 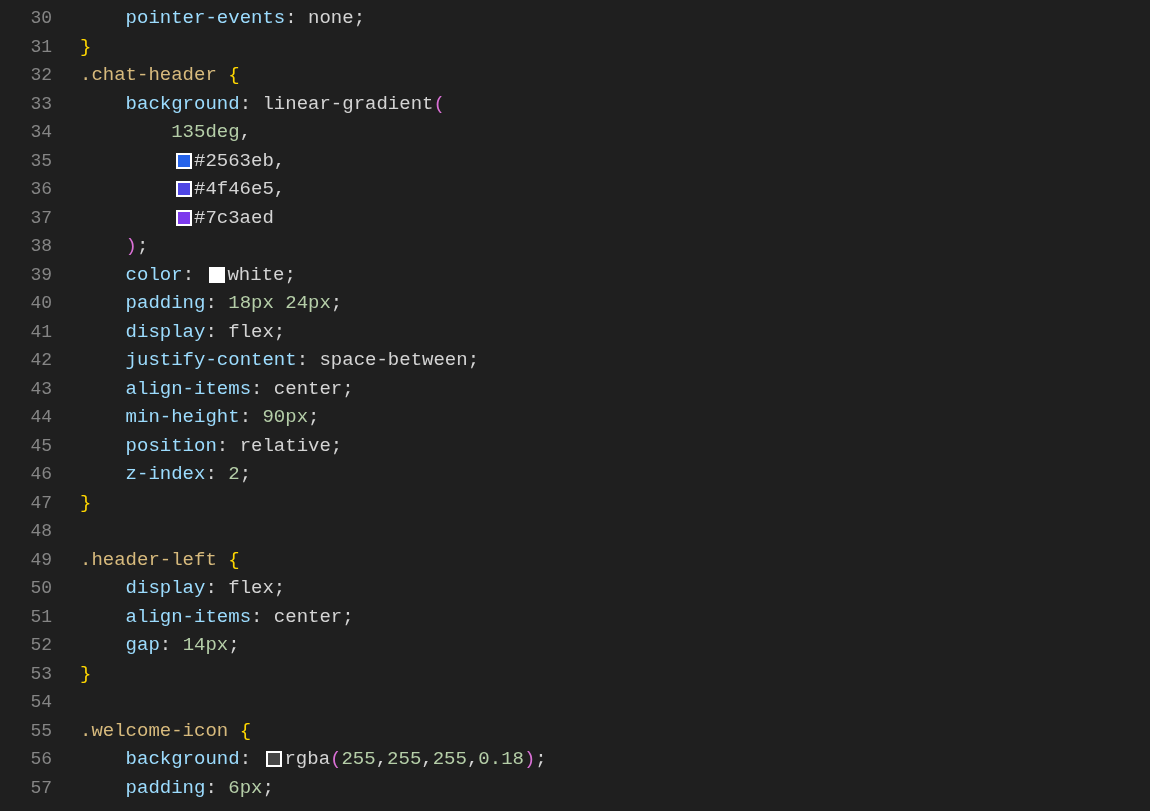 What do you see at coordinates (245, 18) in the screenshot?
I see `code-text: pointer-events: none;` at bounding box center [245, 18].